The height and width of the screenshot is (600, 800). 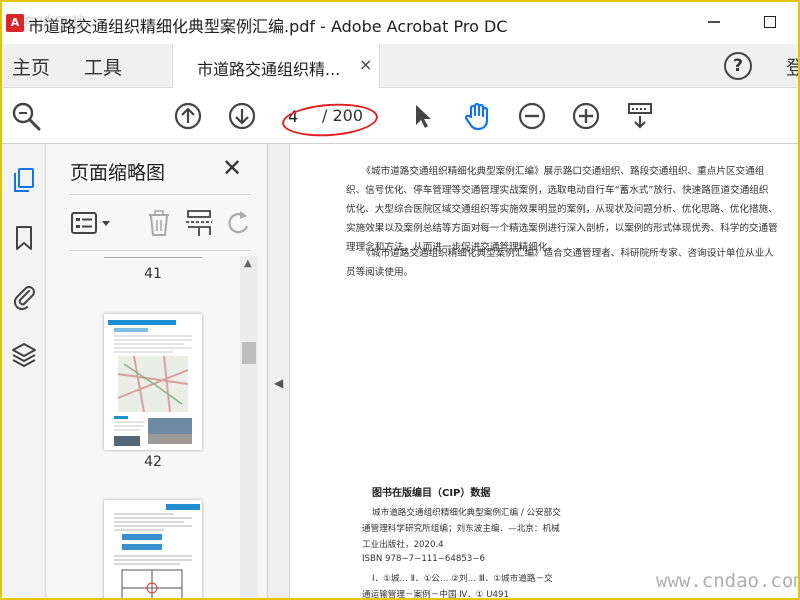 What do you see at coordinates (466, 513) in the screenshot?
I see `cip-line: 城市道路交通组织精细化典型案例汇编 / 公安部交` at bounding box center [466, 513].